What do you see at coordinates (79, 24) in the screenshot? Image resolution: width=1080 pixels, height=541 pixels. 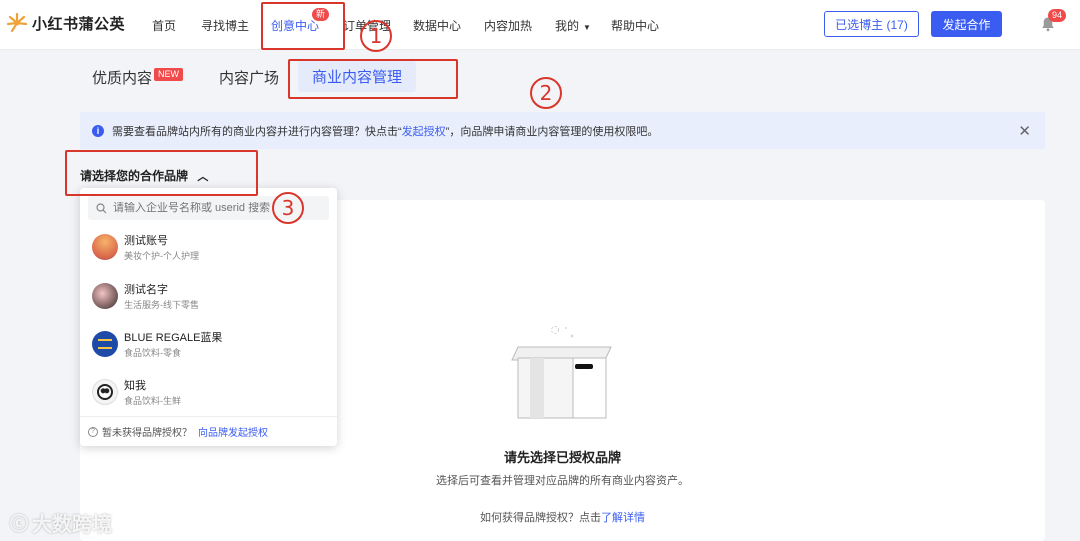 I see `logo-text: 小红书蒲公英` at bounding box center [79, 24].